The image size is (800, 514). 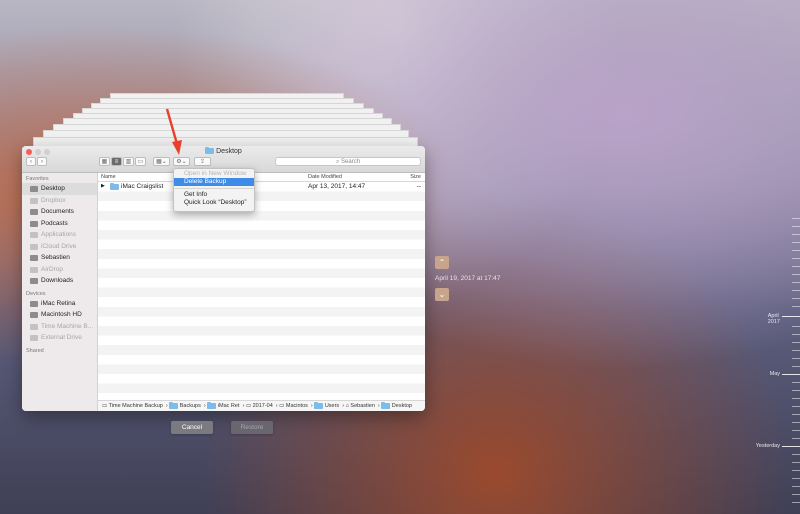 What do you see at coordinates (36, 293) in the screenshot?
I see `sidebar-header-devices: Devices` at bounding box center [36, 293].